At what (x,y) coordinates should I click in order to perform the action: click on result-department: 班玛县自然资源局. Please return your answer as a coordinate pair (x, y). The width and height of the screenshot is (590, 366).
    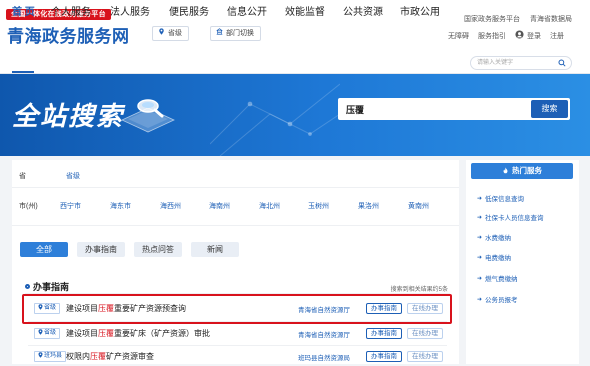
    Looking at the image, I should click on (324, 358).